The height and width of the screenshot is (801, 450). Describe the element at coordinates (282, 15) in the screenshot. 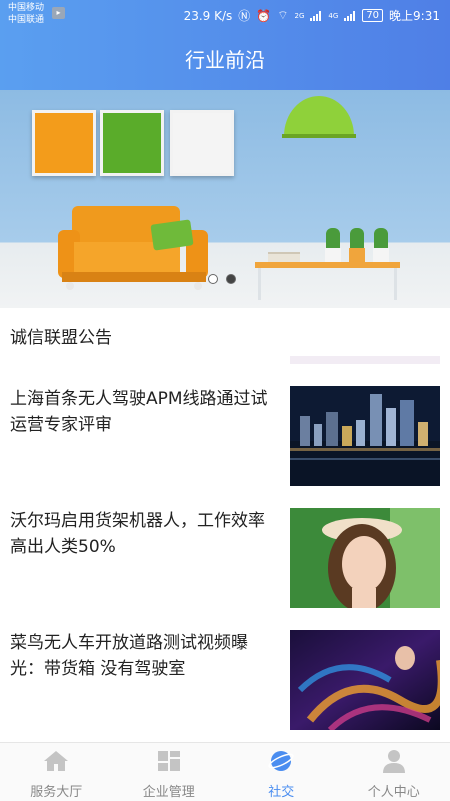

I see `wifi-icon: ⌔` at that location.